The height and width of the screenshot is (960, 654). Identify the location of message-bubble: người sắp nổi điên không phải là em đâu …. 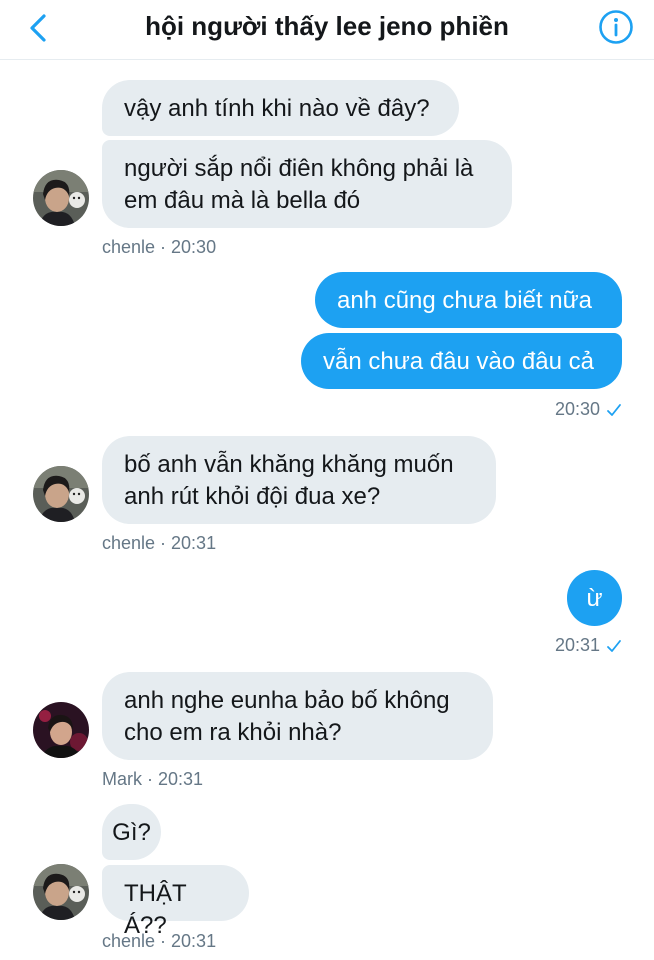
(307, 184).